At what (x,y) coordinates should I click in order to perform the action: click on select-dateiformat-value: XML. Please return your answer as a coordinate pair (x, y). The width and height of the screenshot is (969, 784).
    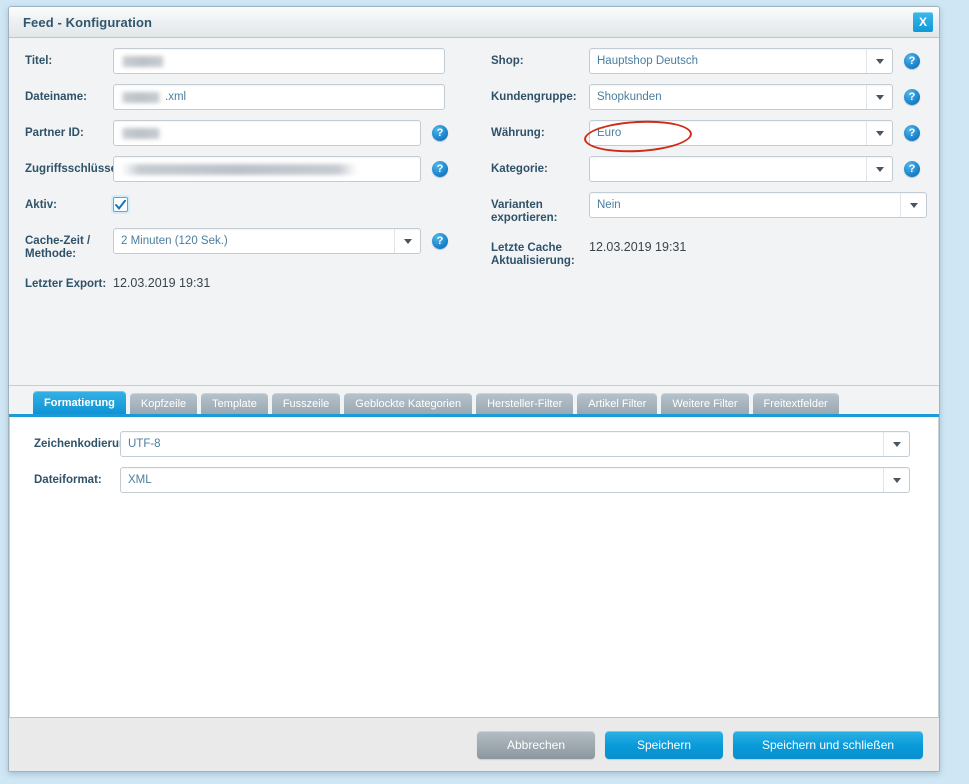
    Looking at the image, I should click on (140, 480).